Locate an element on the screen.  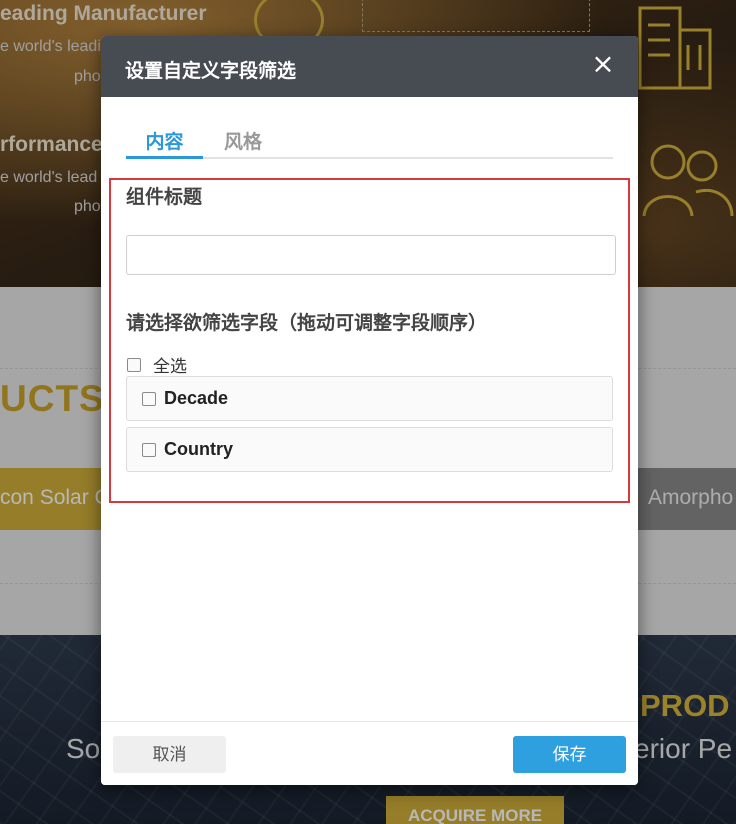
component-title-label: 组件标题 is located at coordinates (164, 197).